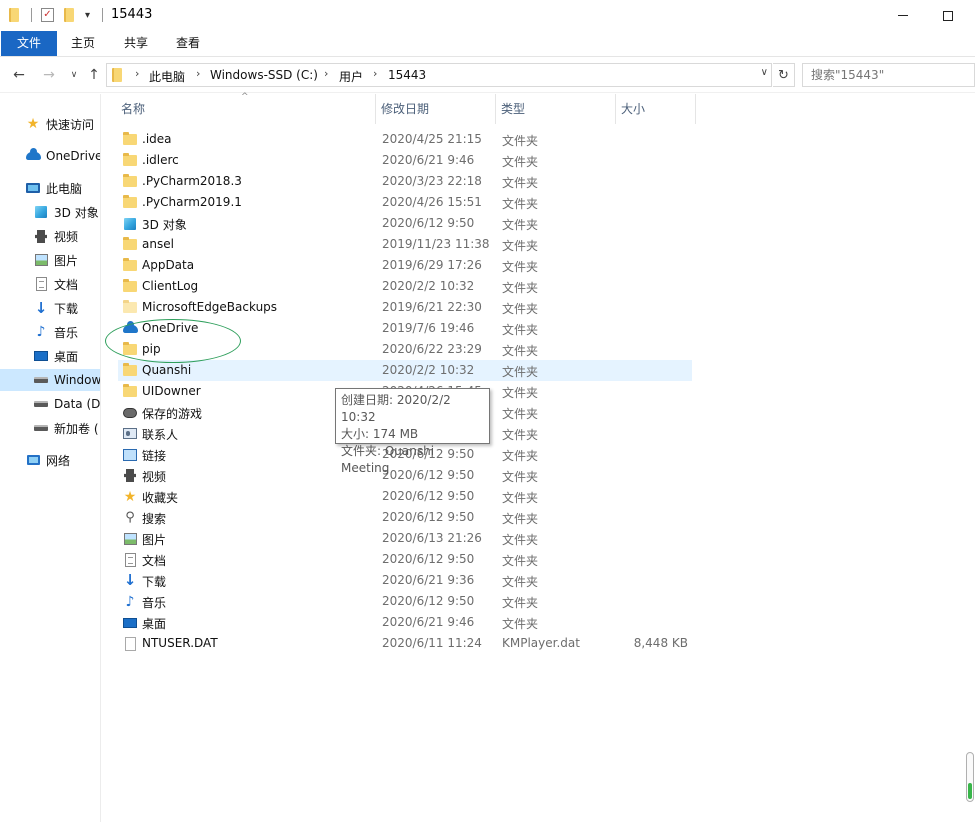 The width and height of the screenshot is (975, 822). I want to click on address-dropdown-chevron-icon: ∨, so click(764, 72).